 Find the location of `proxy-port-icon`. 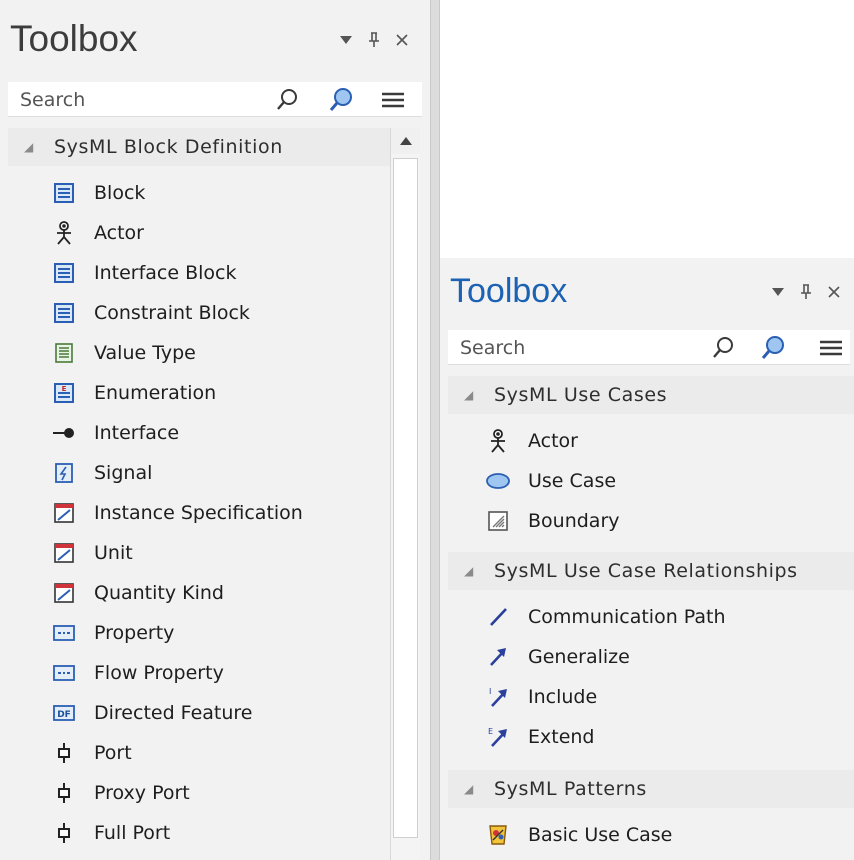

proxy-port-icon is located at coordinates (64, 793).